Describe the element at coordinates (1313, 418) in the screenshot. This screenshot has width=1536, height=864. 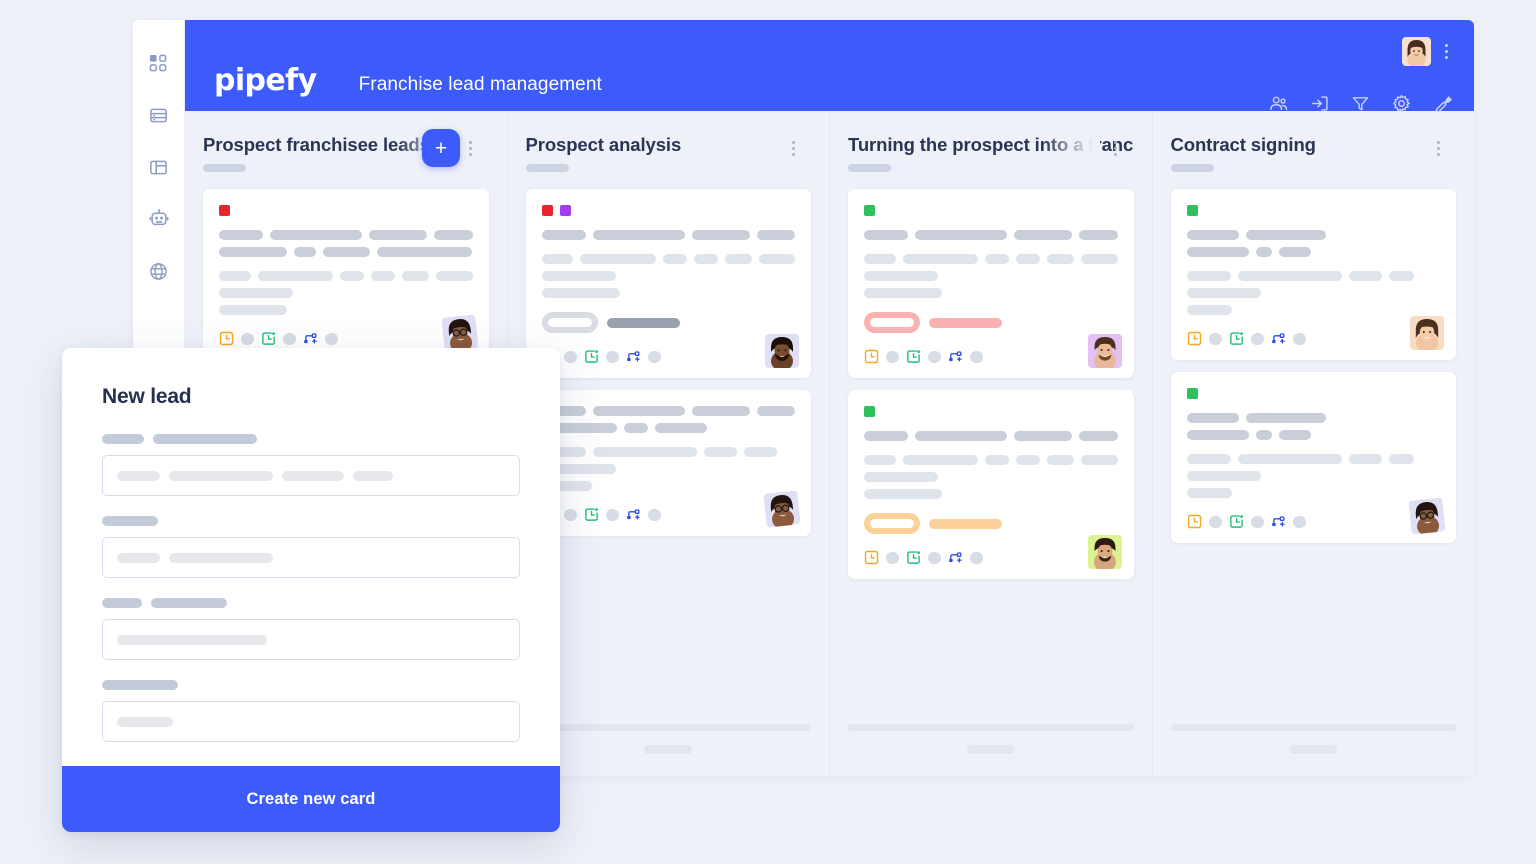
I see `card-title-skeleton-row` at that location.